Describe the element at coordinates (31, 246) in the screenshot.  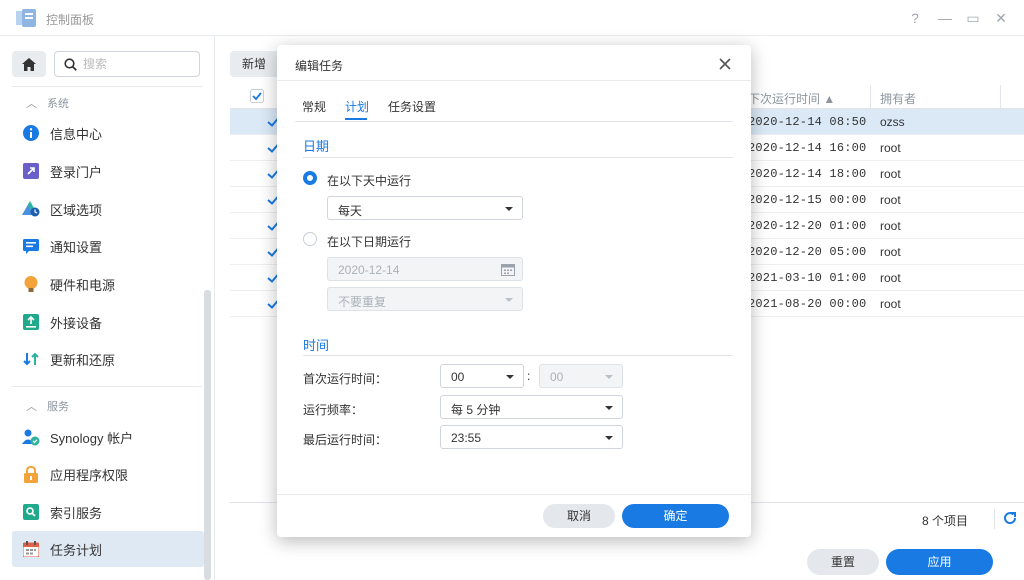
I see `notification-icon` at that location.